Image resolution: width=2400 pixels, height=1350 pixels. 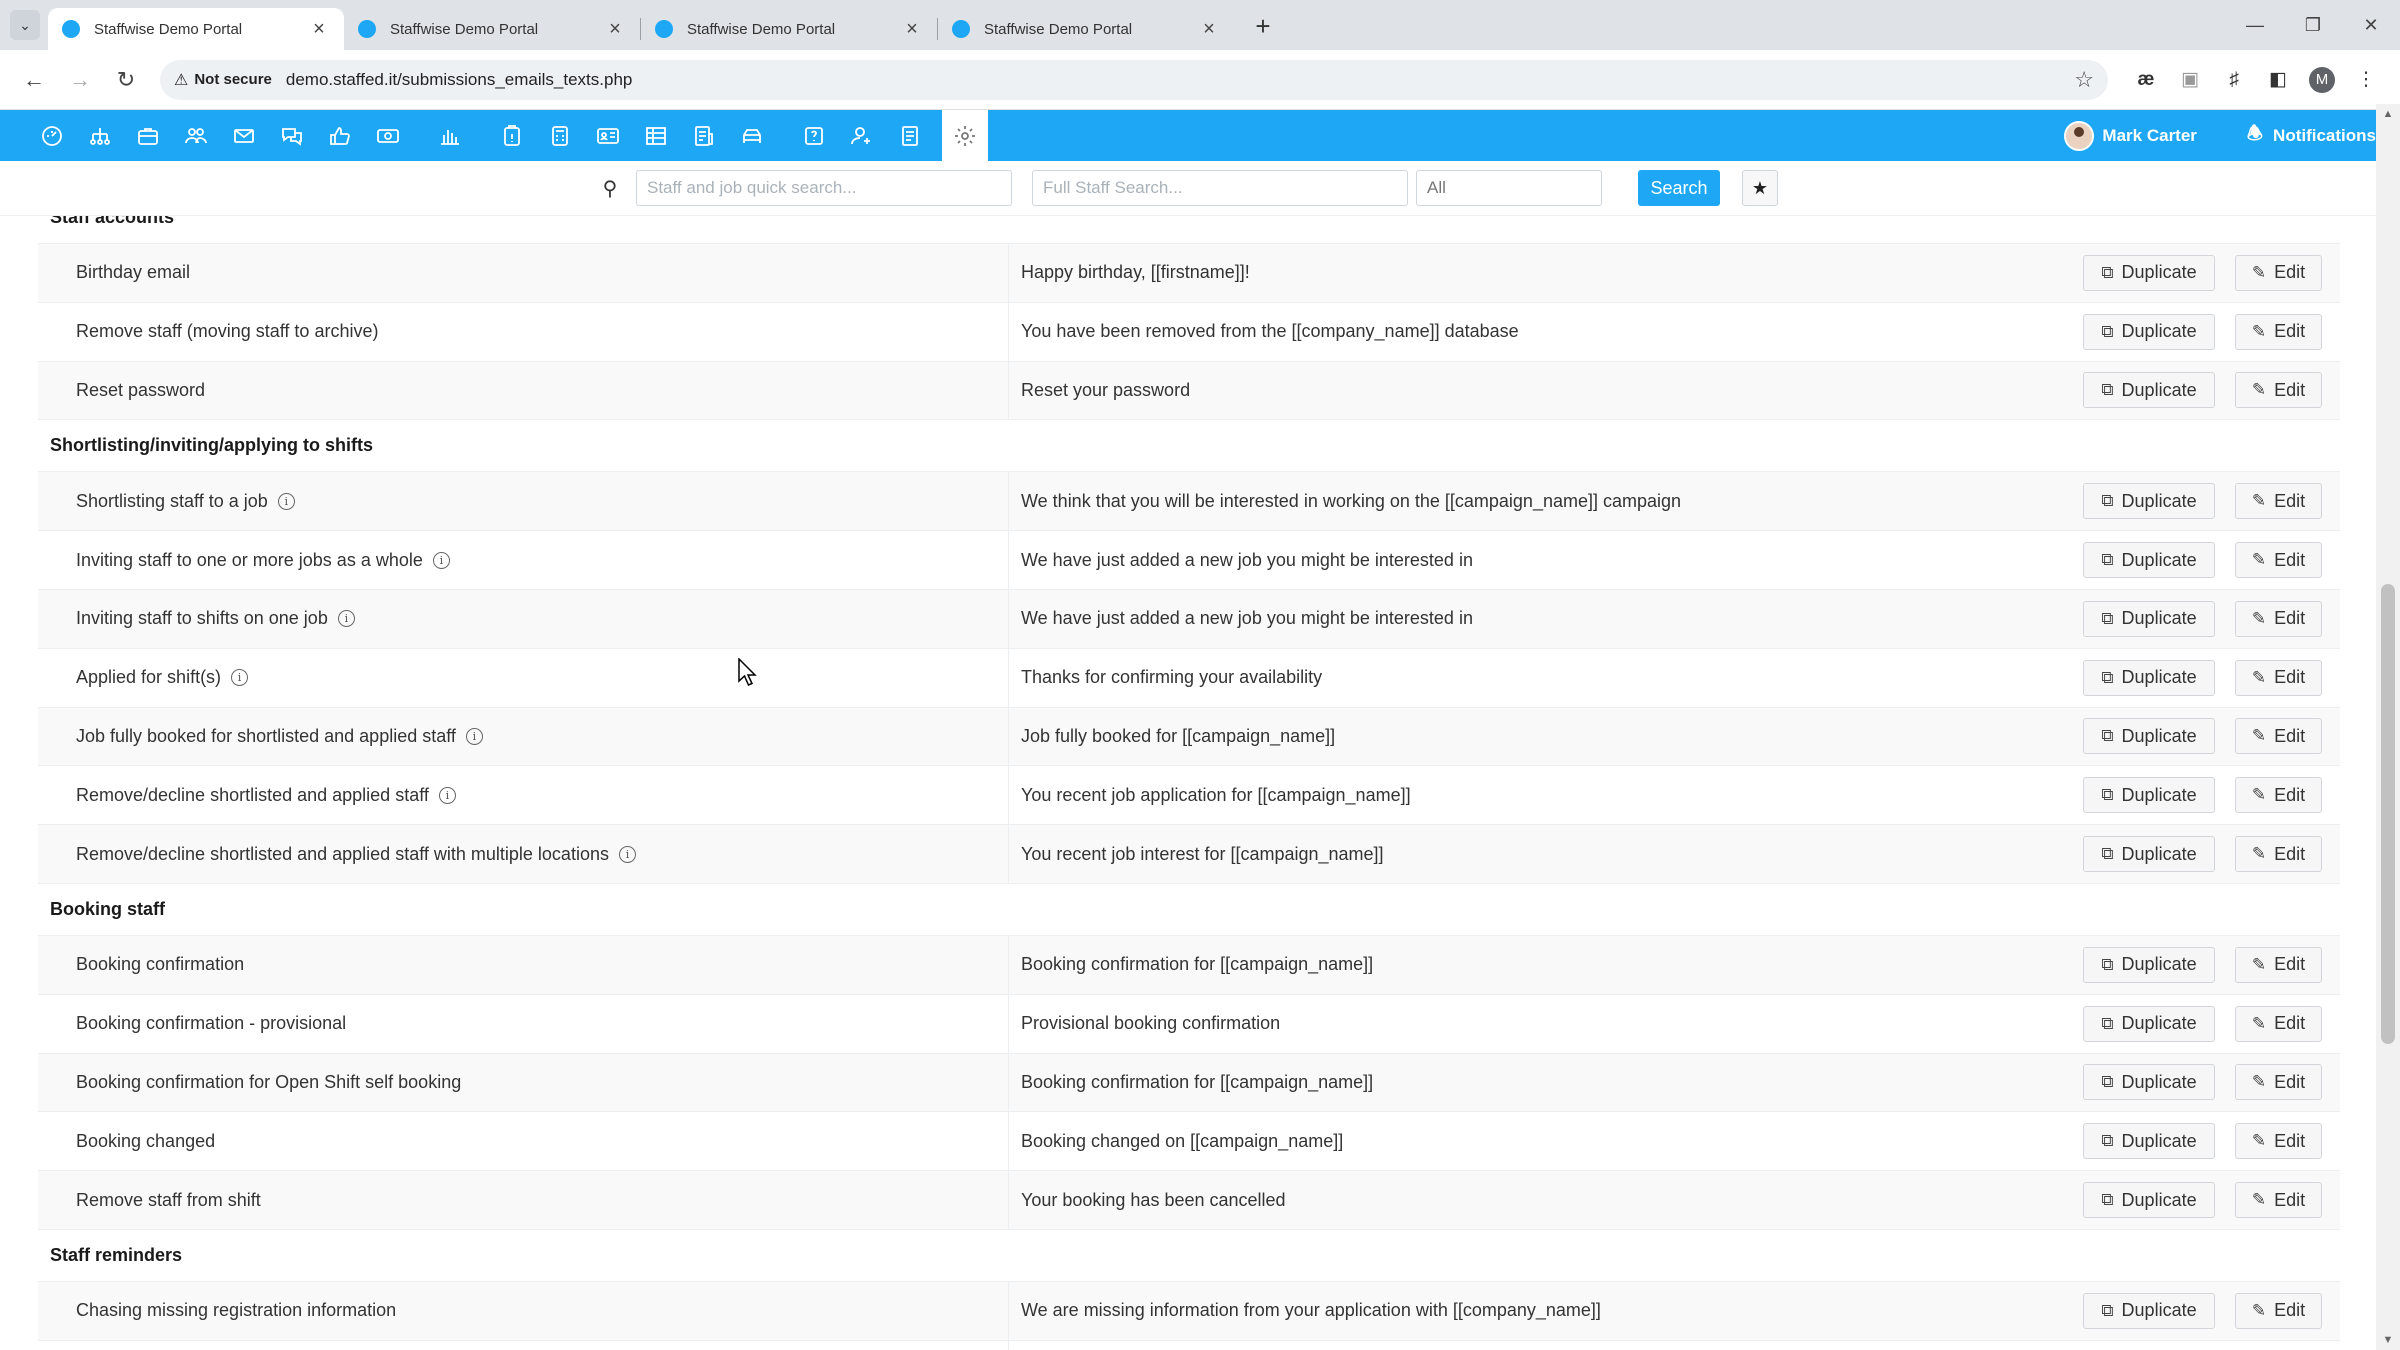 I want to click on forward-arrow-icon: →, so click(x=80, y=80).